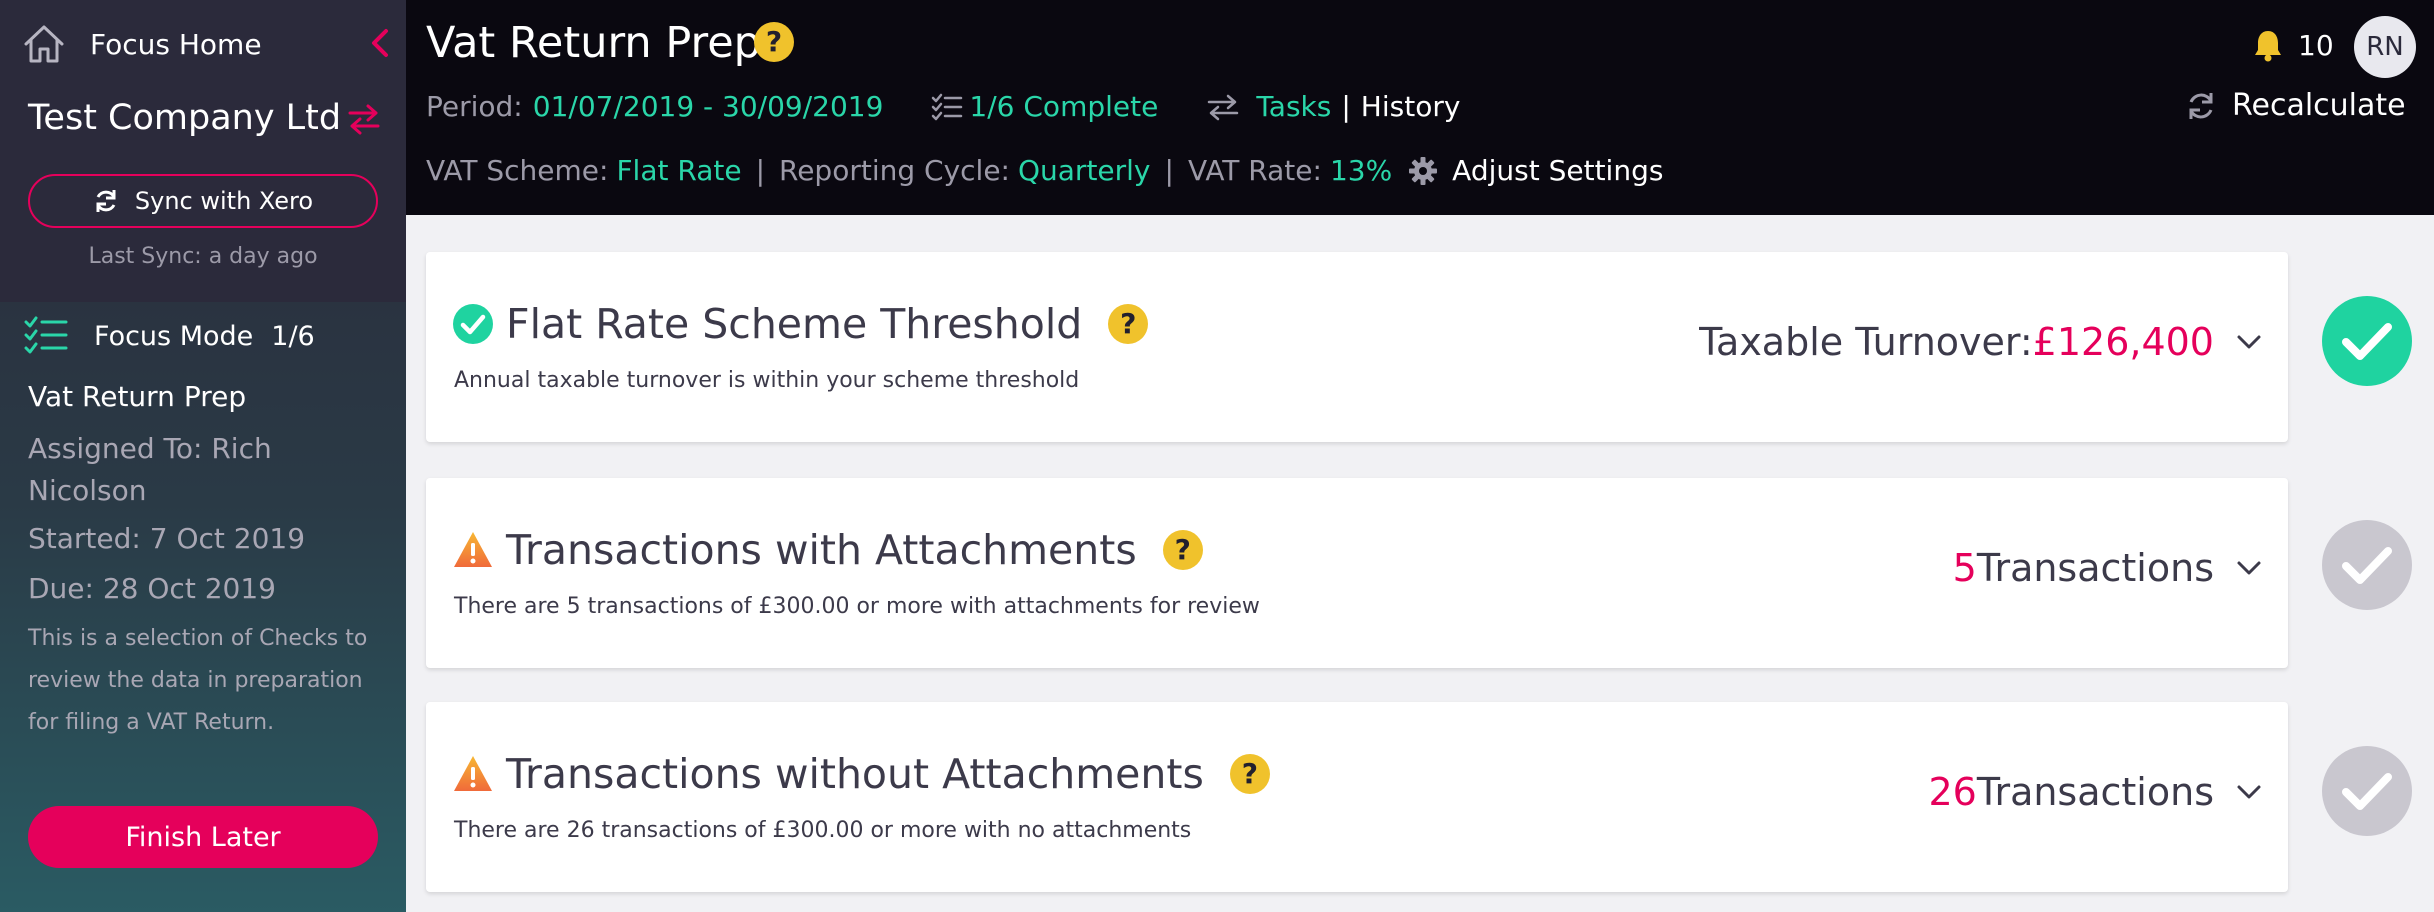 The height and width of the screenshot is (912, 2434). Describe the element at coordinates (794, 324) in the screenshot. I see `card-title: Flat Rate Scheme Threshold` at that location.